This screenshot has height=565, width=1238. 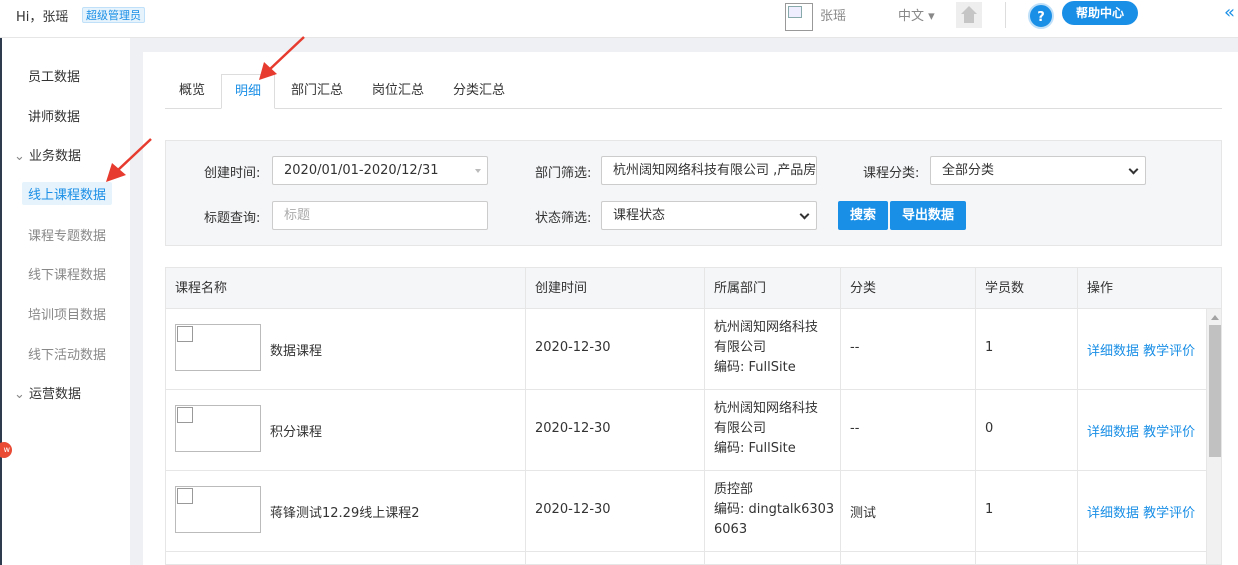 I want to click on department-cell: 杭州阔知网络科技 有限公司 编码: FullSite, so click(x=766, y=348).